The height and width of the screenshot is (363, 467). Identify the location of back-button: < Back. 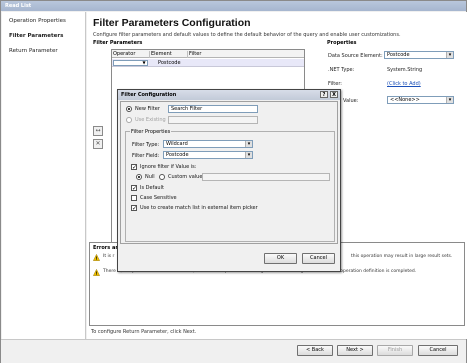
(315, 350).